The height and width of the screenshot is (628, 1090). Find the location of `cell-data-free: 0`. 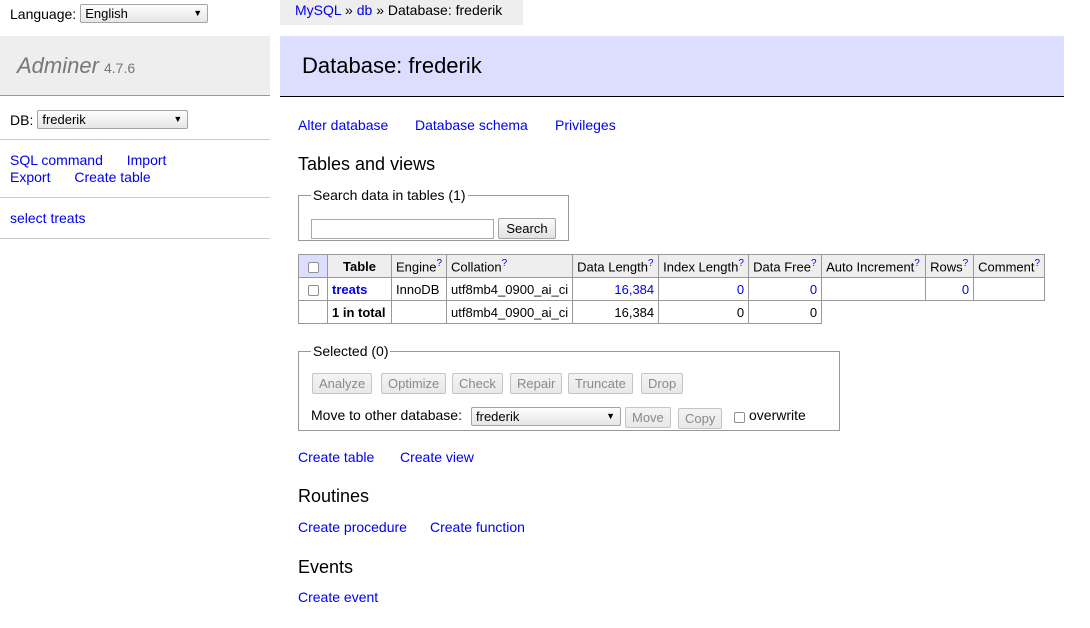

cell-data-free: 0 is located at coordinates (785, 289).